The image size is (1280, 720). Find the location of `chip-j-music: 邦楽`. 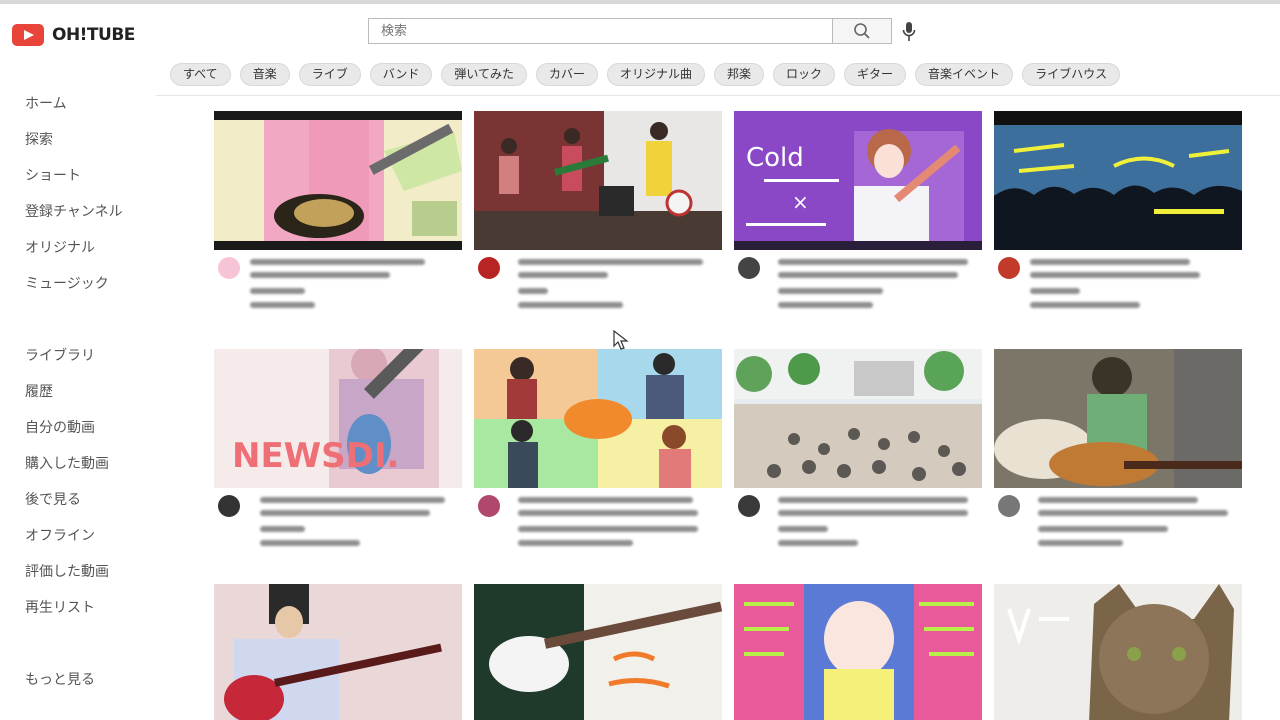

chip-j-music: 邦楽 is located at coordinates (739, 74).